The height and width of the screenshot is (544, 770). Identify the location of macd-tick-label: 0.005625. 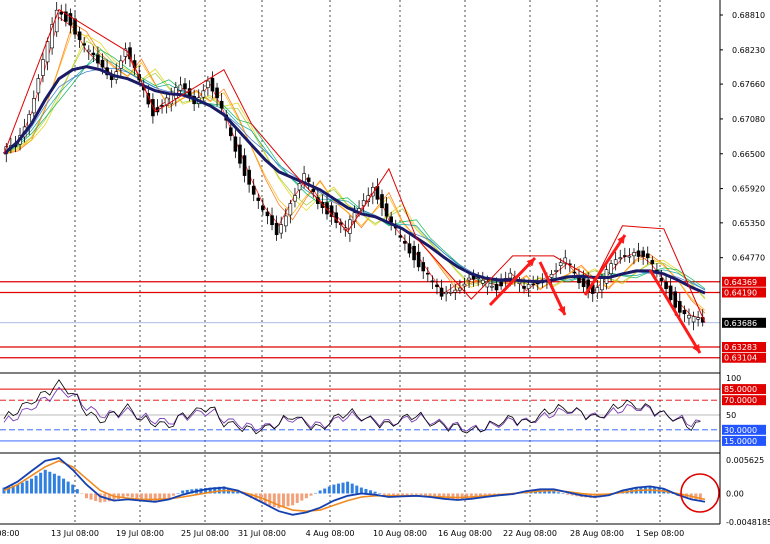
(745, 460).